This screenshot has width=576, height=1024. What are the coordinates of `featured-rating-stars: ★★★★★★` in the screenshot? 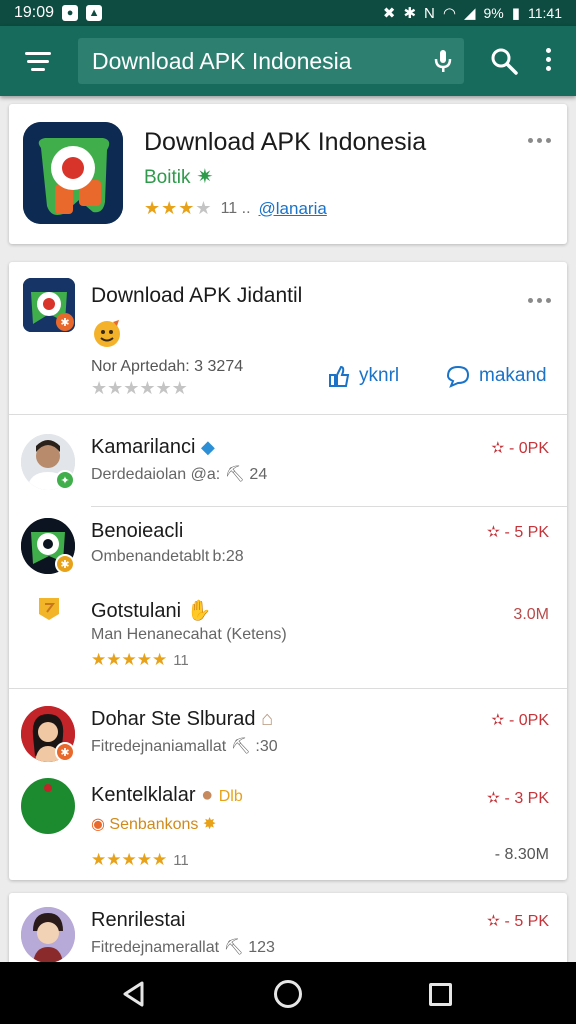 It's located at (139, 388).